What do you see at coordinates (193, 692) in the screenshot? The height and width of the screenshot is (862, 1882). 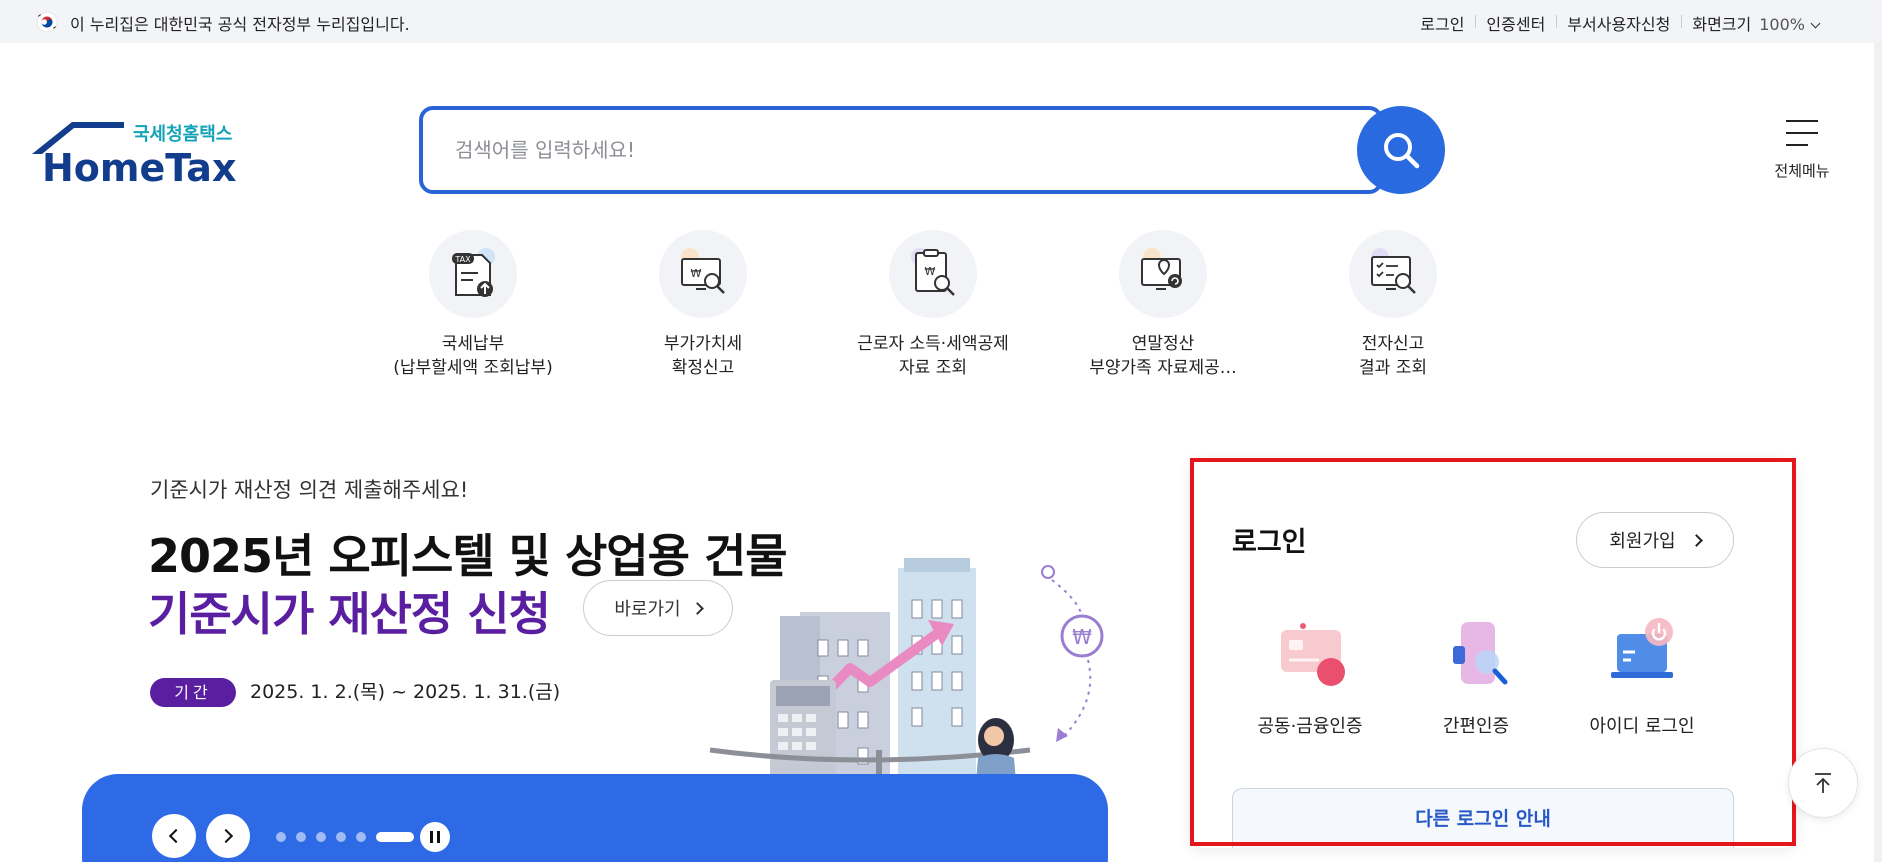 I see `banner-period-badge: 기간` at bounding box center [193, 692].